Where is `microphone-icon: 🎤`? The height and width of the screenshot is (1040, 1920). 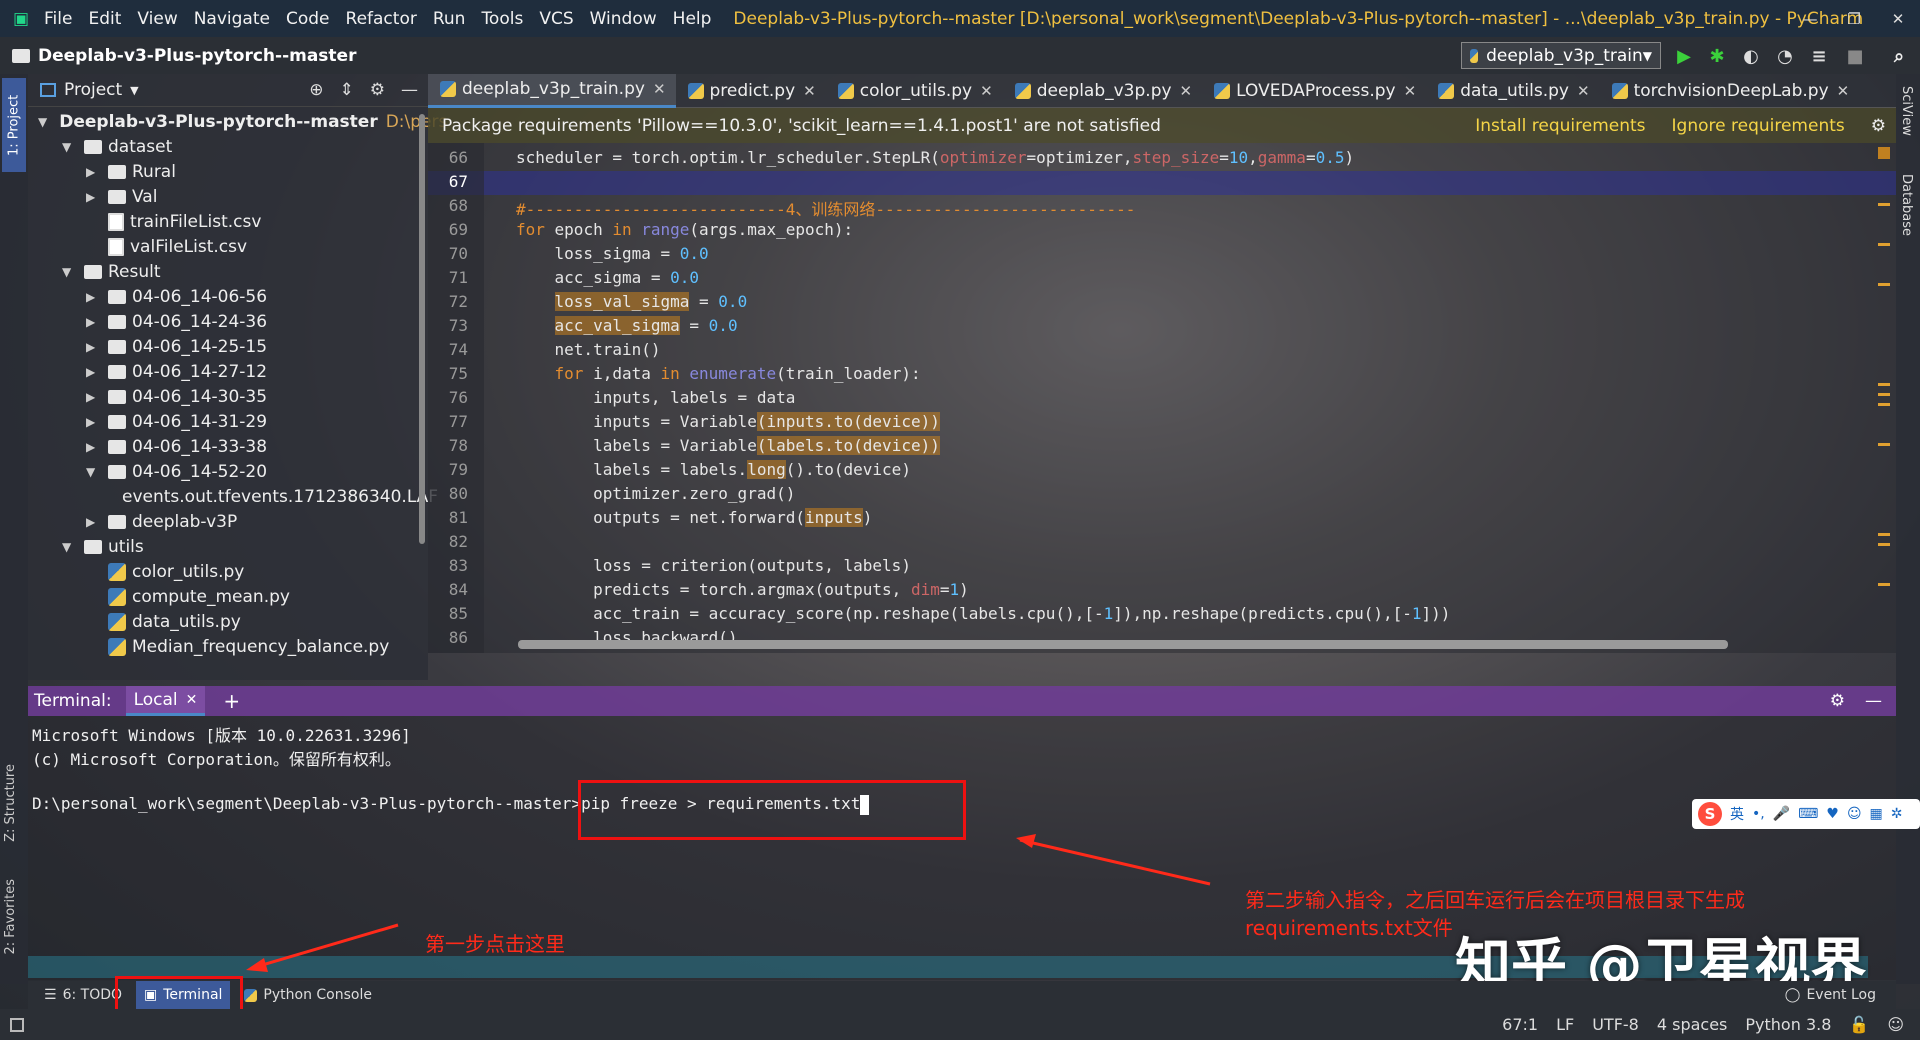
microphone-icon: 🎤 is located at coordinates (1781, 814).